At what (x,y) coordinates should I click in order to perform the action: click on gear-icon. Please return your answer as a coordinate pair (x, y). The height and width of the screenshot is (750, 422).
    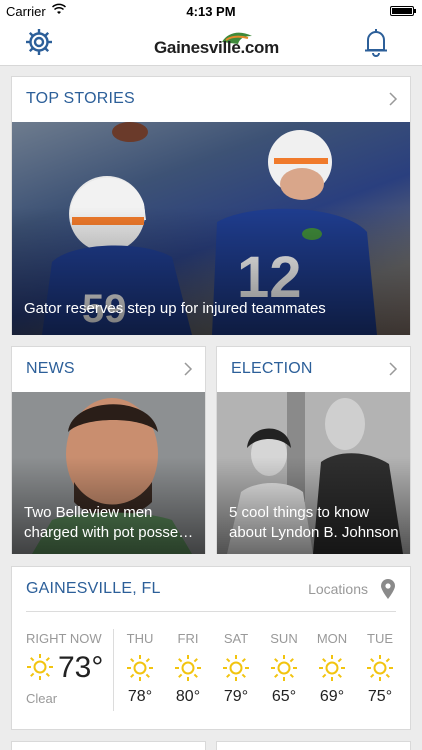
    Looking at the image, I should click on (39, 42).